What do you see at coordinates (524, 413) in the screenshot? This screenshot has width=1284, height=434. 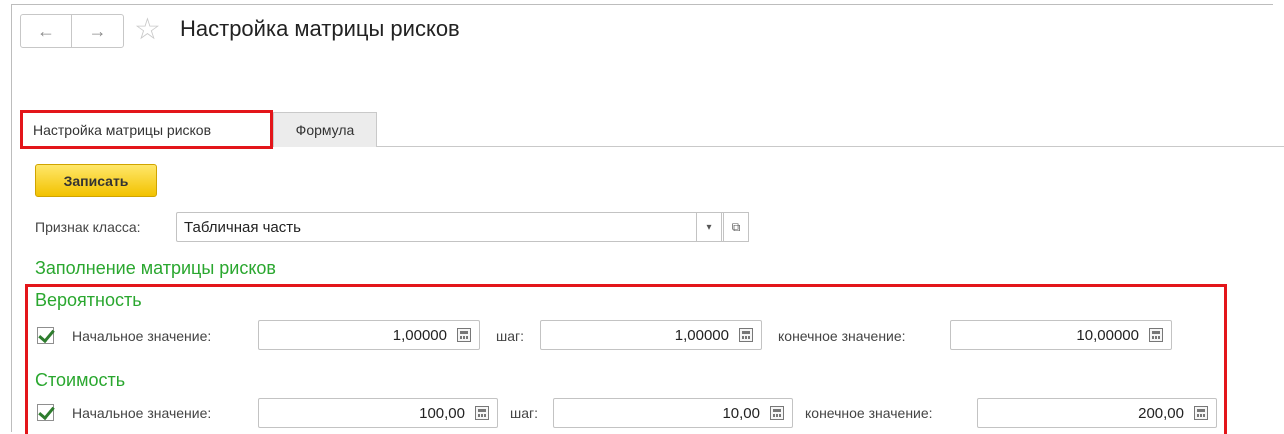 I see `cost-step-label: шаг:` at bounding box center [524, 413].